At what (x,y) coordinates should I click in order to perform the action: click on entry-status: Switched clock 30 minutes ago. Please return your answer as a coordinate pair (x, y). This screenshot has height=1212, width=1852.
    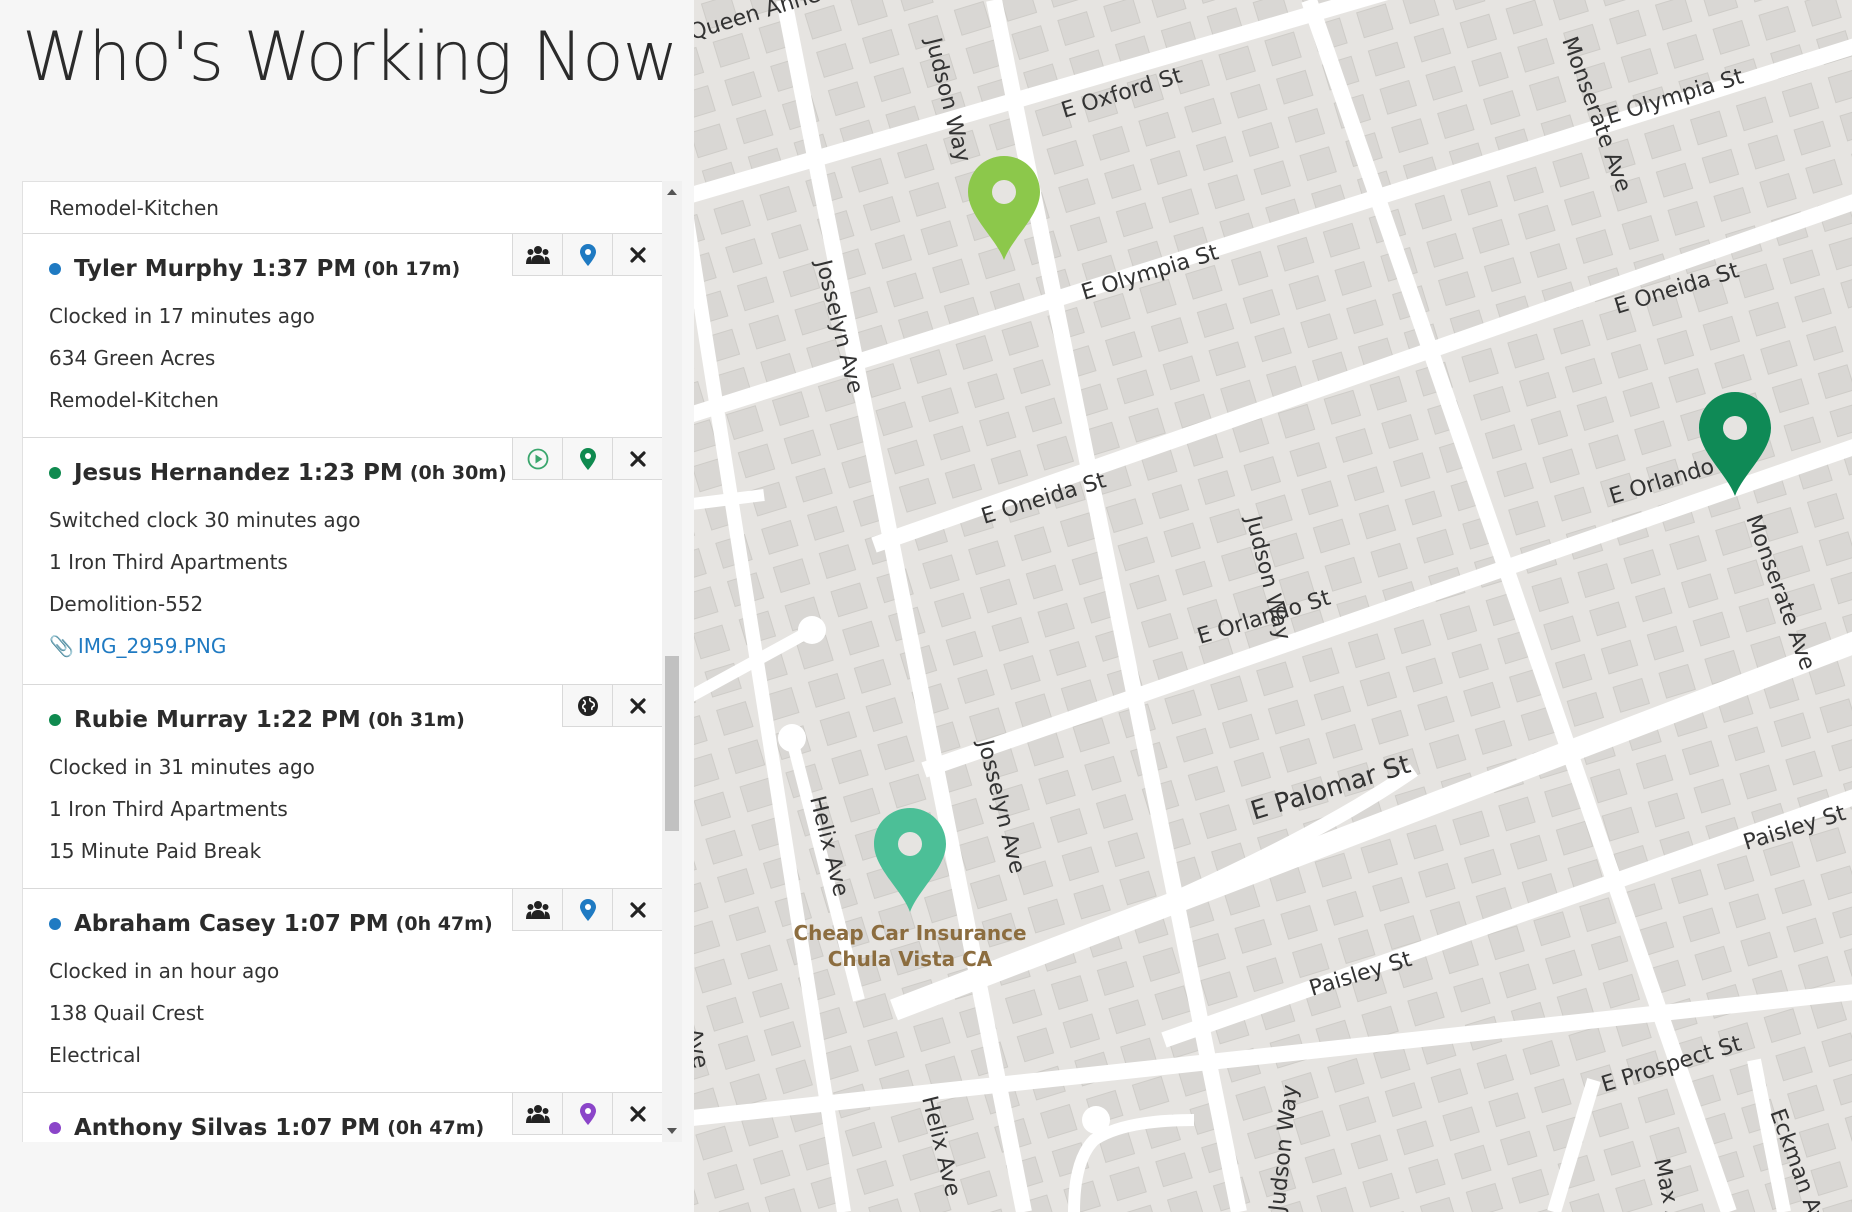
    Looking at the image, I should click on (205, 520).